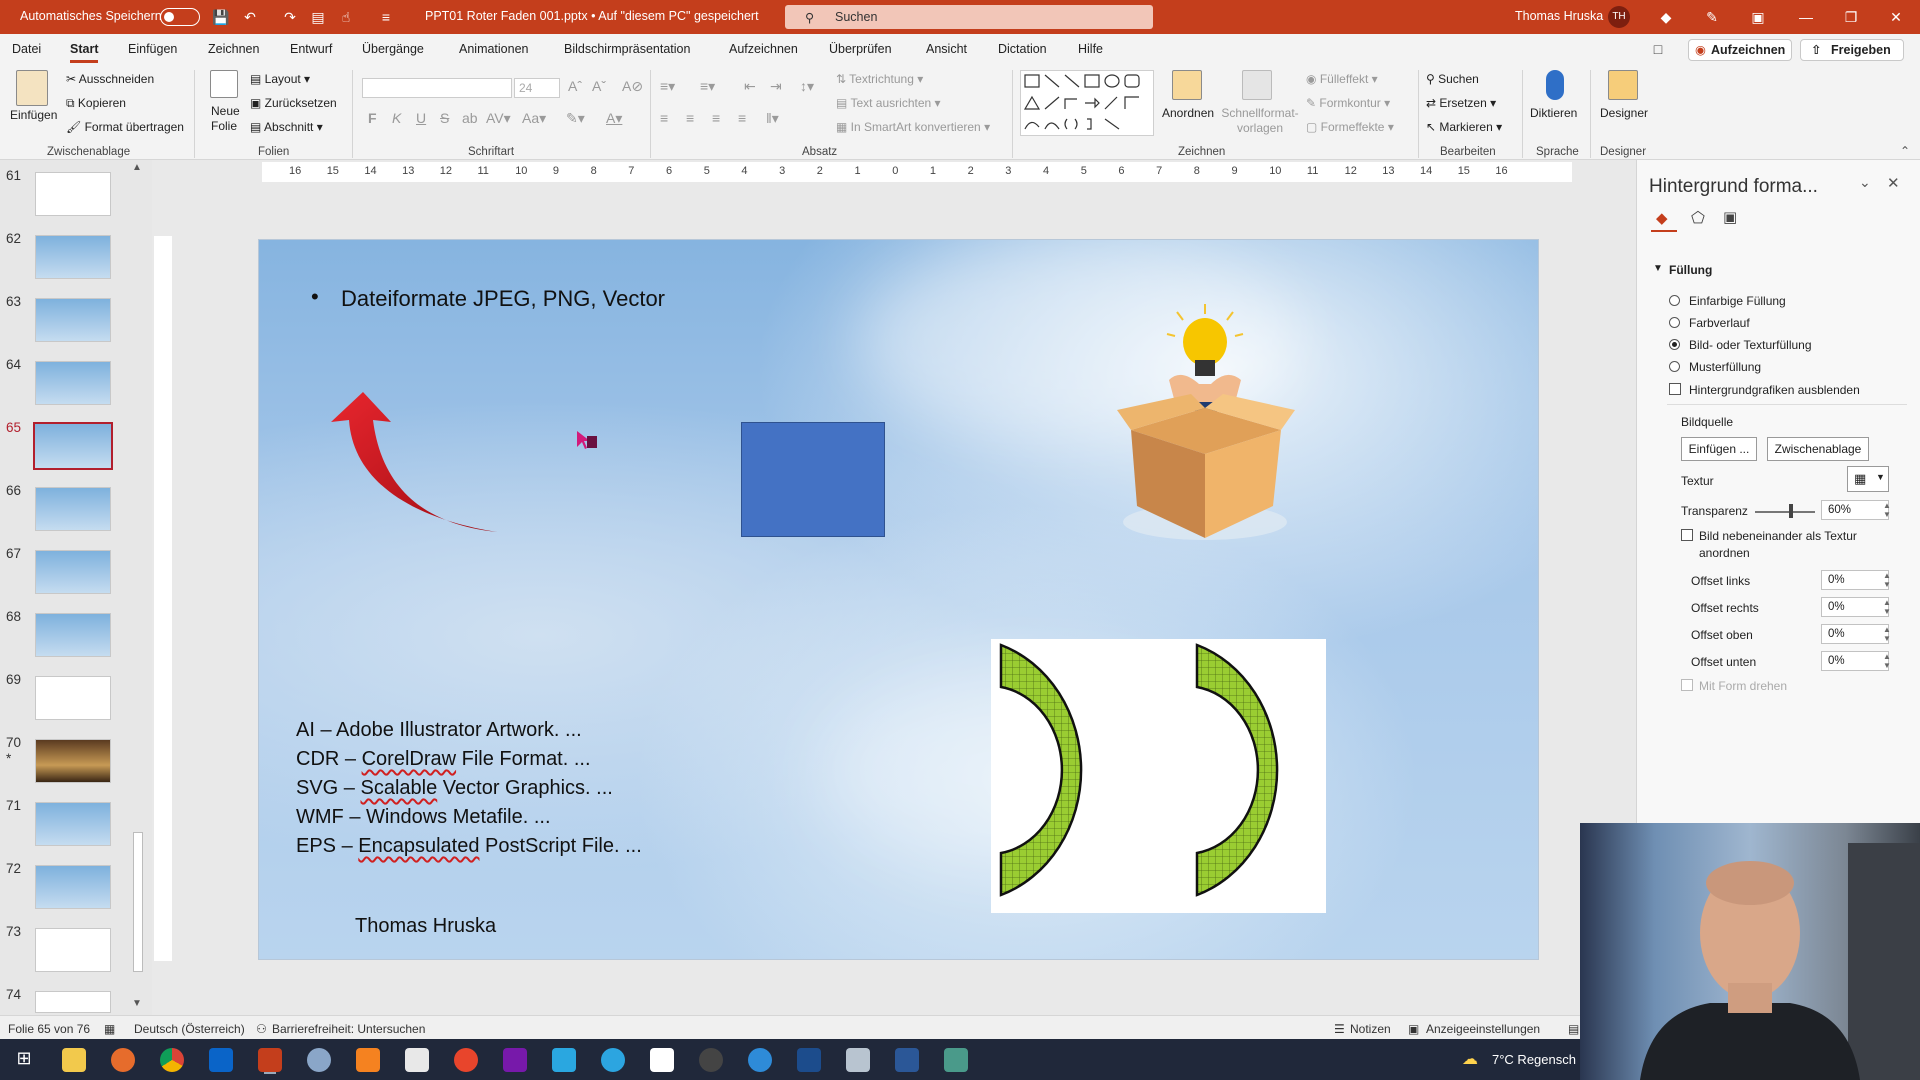  Describe the element at coordinates (84, 52) in the screenshot. I see `tab-start: Start` at that location.